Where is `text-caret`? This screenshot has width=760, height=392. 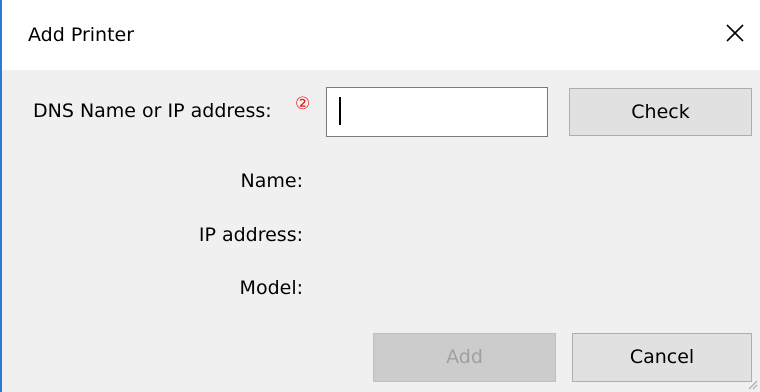 text-caret is located at coordinates (340, 111).